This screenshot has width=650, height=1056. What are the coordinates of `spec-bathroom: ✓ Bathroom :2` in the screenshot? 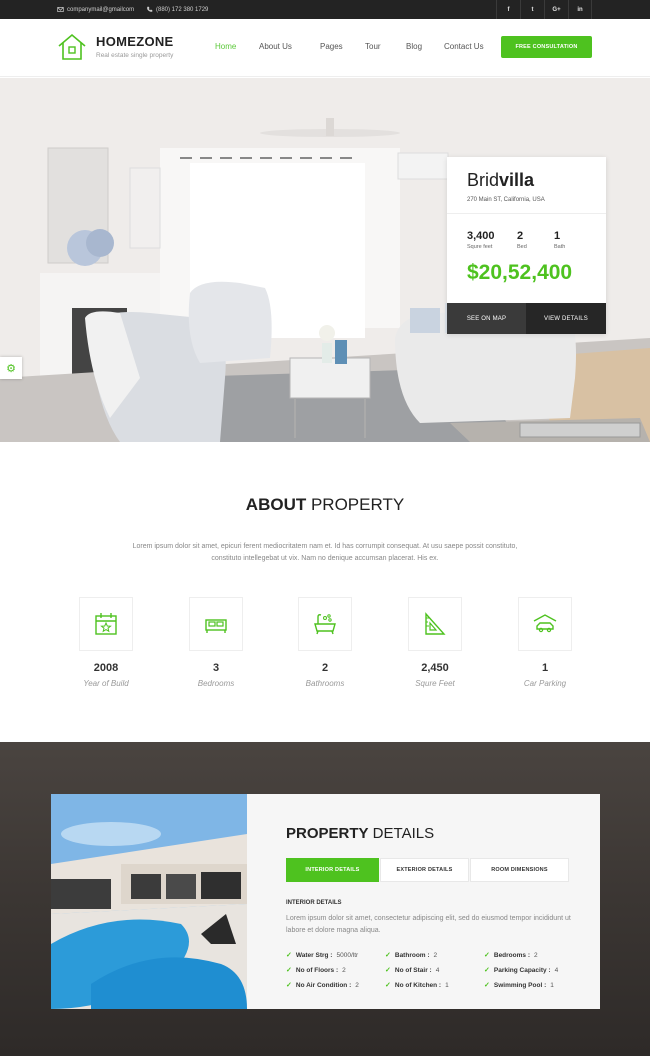 It's located at (411, 955).